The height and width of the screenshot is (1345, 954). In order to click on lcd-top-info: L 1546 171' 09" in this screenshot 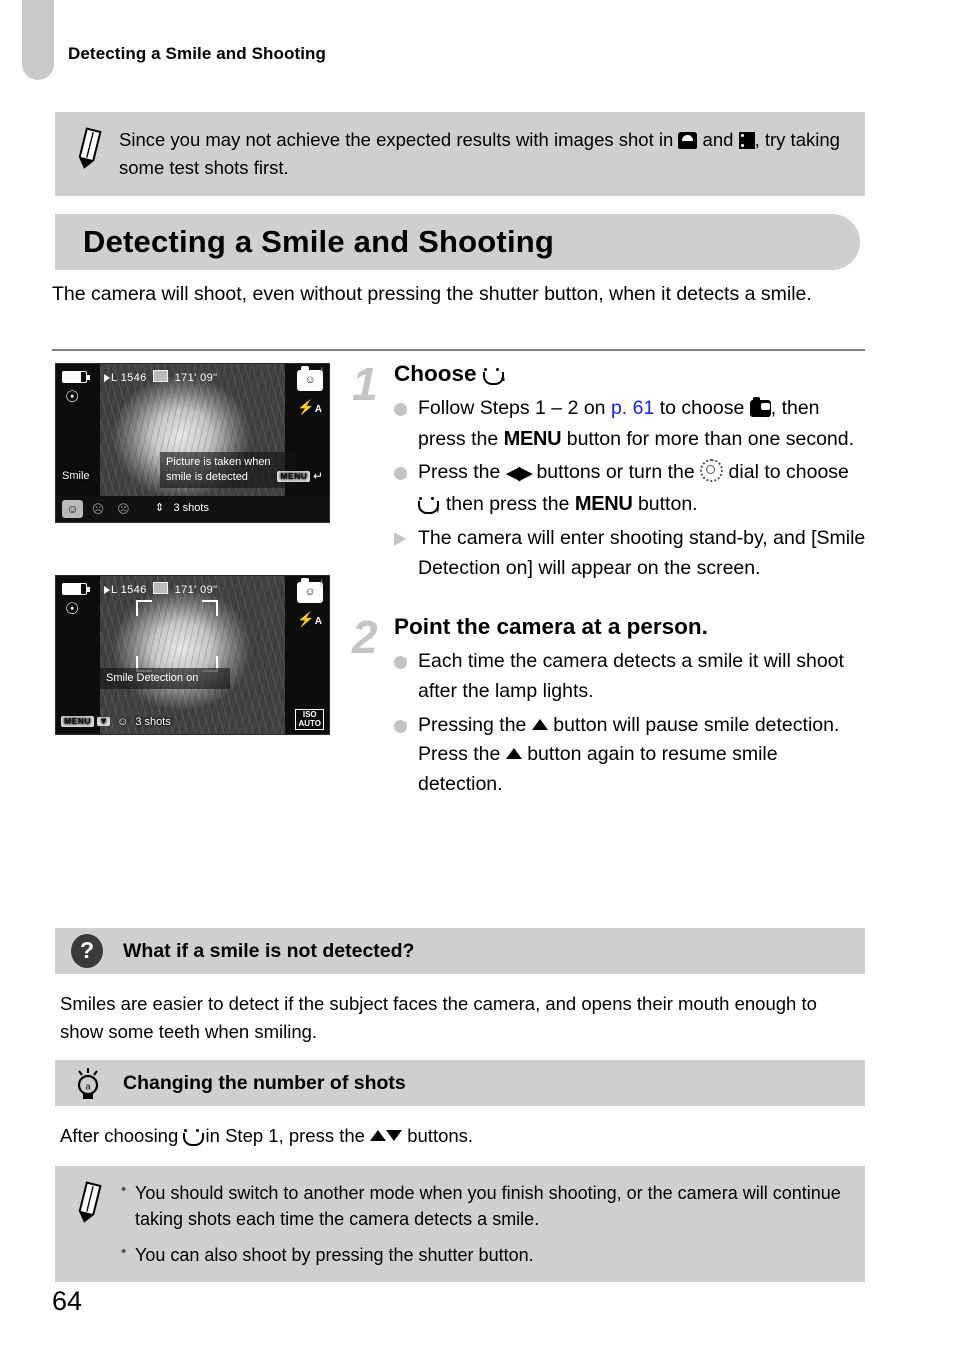, I will do `click(160, 377)`.